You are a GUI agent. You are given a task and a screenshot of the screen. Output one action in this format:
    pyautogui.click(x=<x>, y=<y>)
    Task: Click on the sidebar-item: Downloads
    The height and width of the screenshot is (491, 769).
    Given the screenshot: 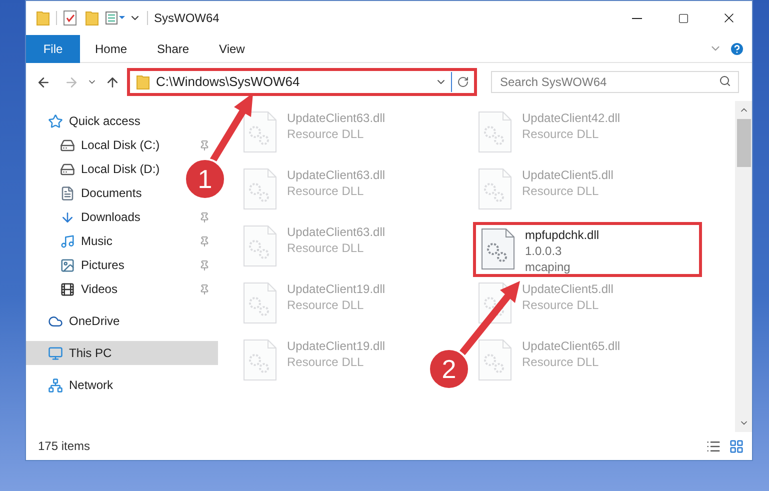 What is the action you would take?
    pyautogui.click(x=122, y=217)
    